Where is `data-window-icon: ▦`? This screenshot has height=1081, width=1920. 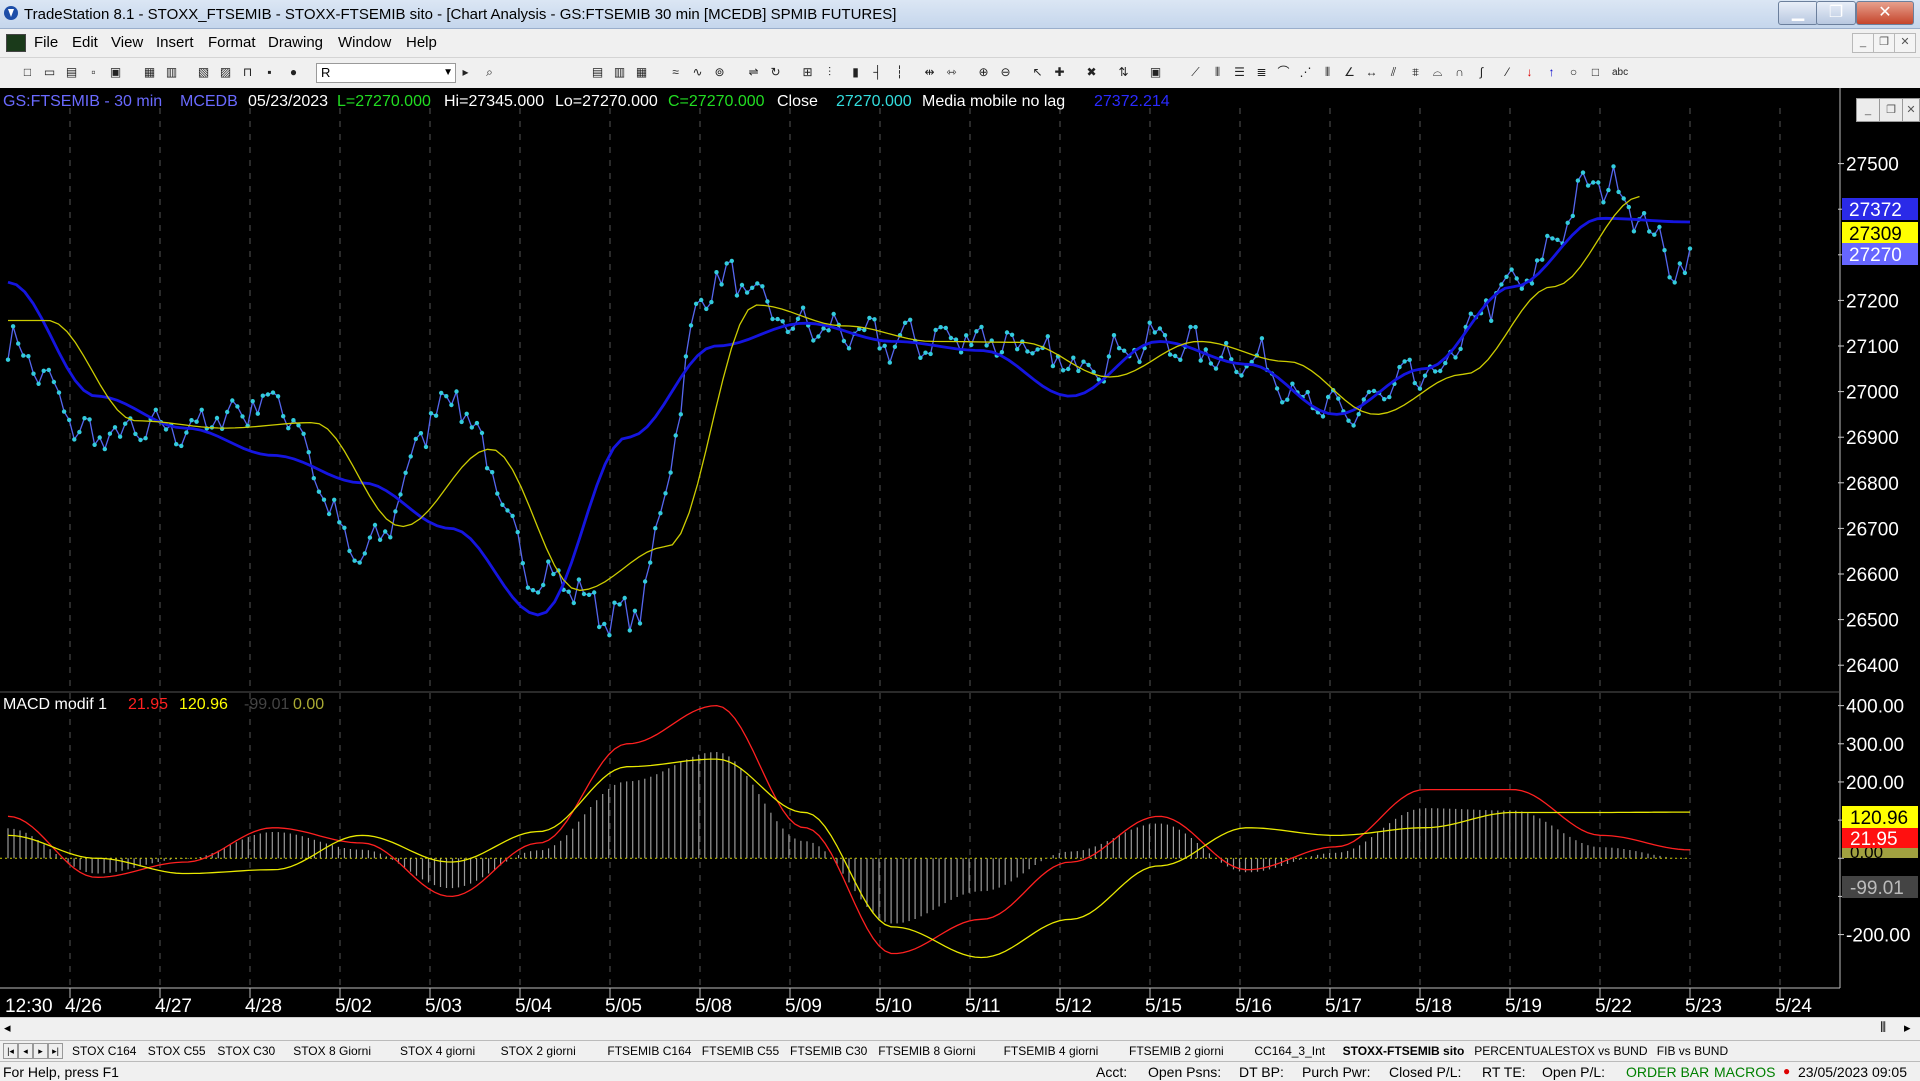
data-window-icon: ▦ is located at coordinates (641, 72).